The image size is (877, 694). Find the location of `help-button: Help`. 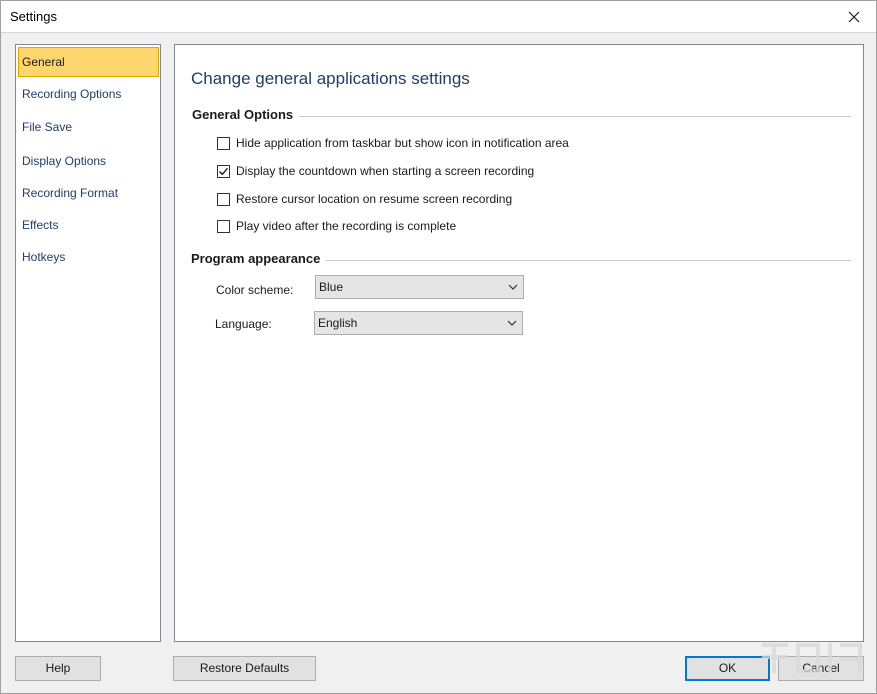

help-button: Help is located at coordinates (58, 668).